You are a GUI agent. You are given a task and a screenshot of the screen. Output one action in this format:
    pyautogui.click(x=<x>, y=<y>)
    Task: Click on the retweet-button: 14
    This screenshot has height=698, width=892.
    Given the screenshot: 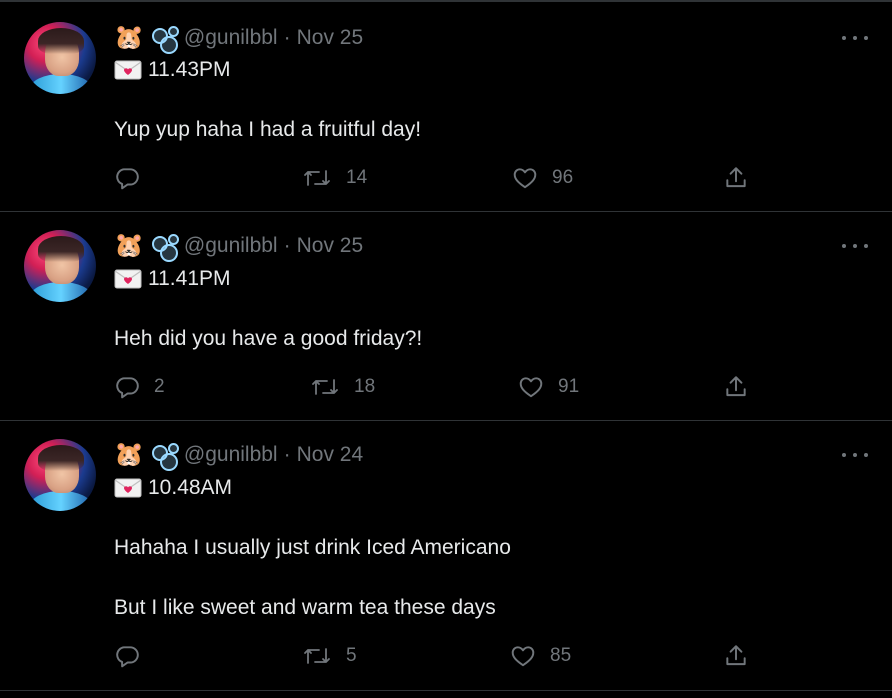 What is the action you would take?
    pyautogui.click(x=334, y=178)
    